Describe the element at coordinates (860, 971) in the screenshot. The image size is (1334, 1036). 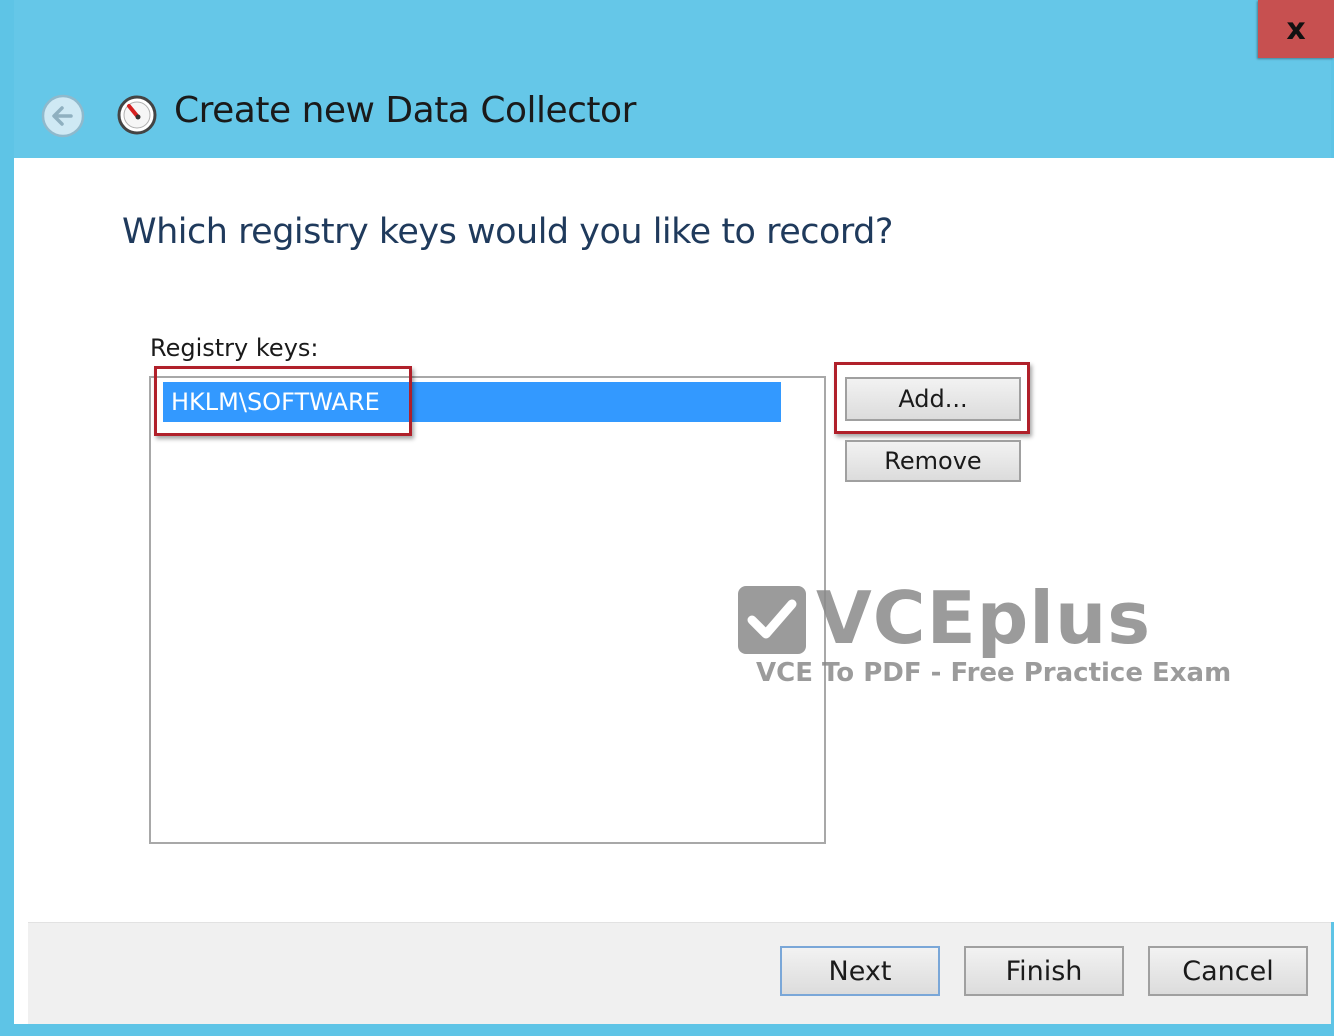
I see `next-button: Next` at that location.